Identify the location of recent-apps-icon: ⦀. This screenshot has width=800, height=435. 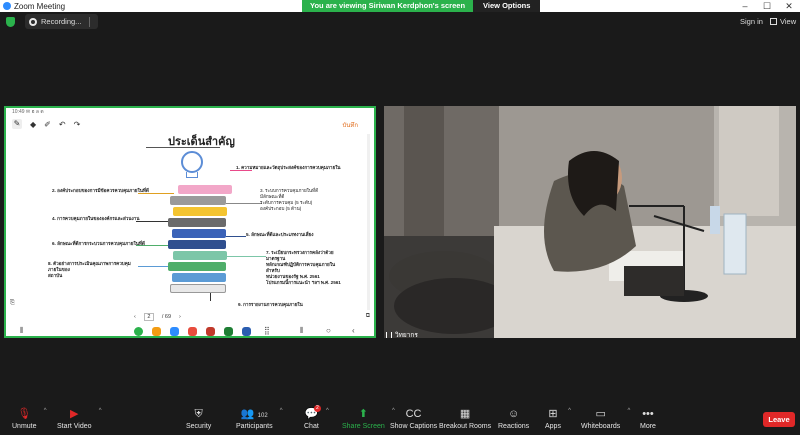
(22, 331).